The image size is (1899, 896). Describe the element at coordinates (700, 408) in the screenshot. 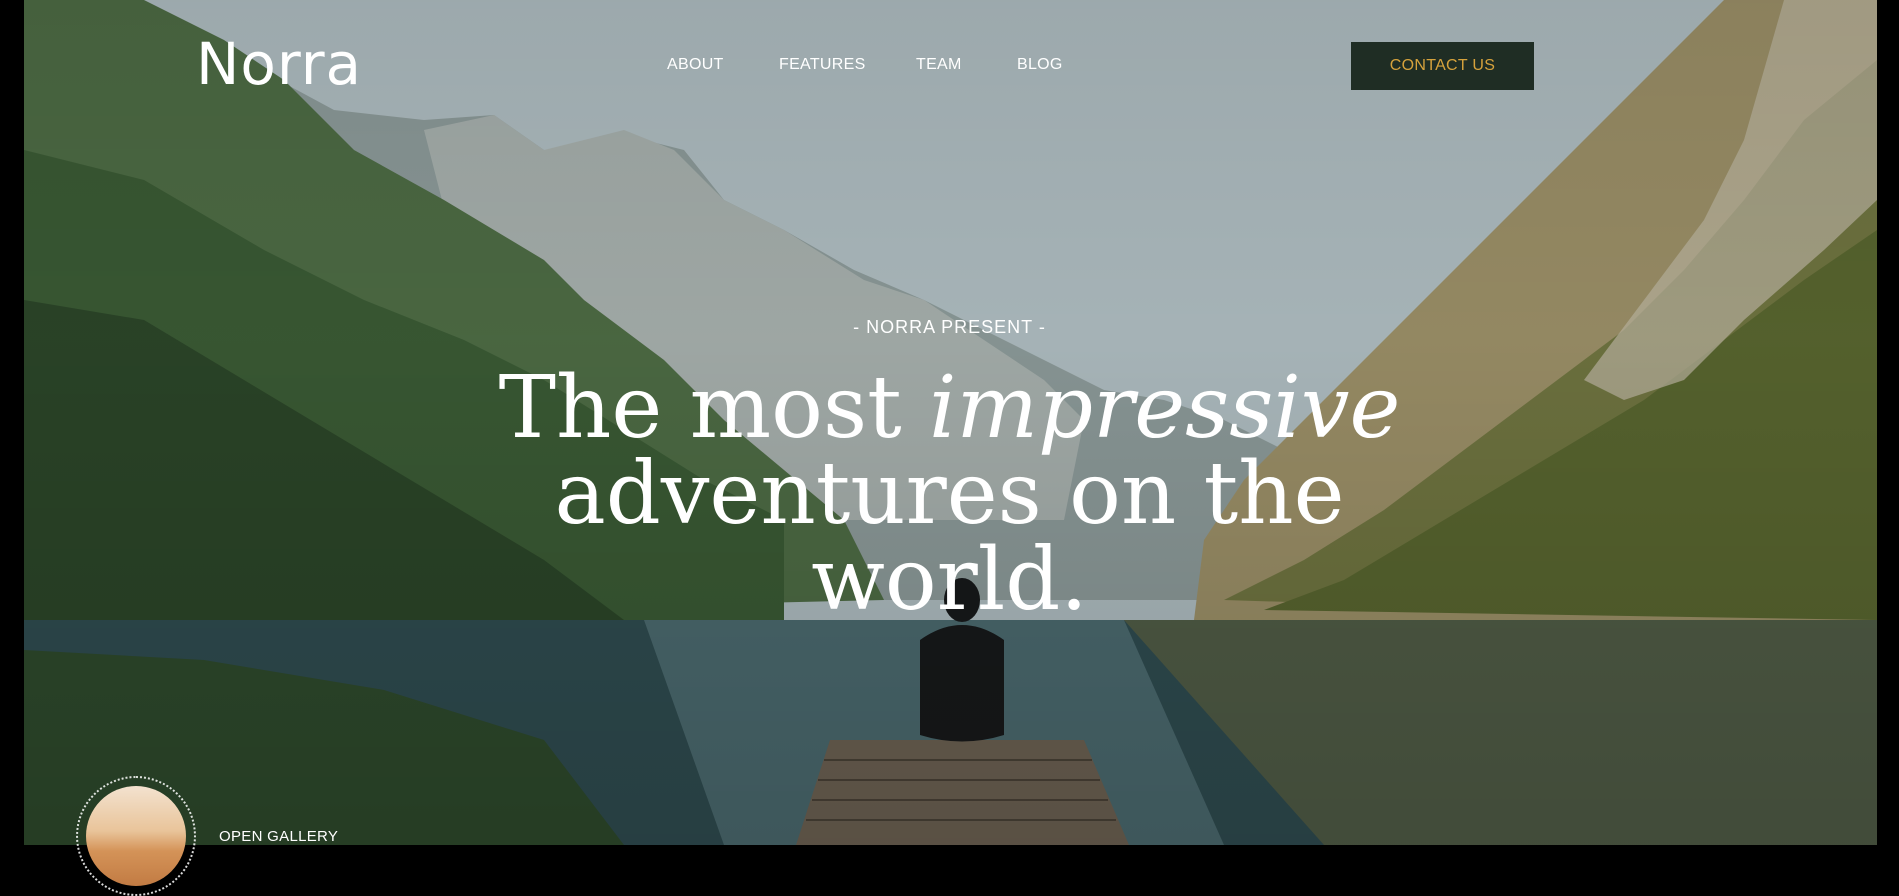

I see `headline-regular-text: The most` at that location.